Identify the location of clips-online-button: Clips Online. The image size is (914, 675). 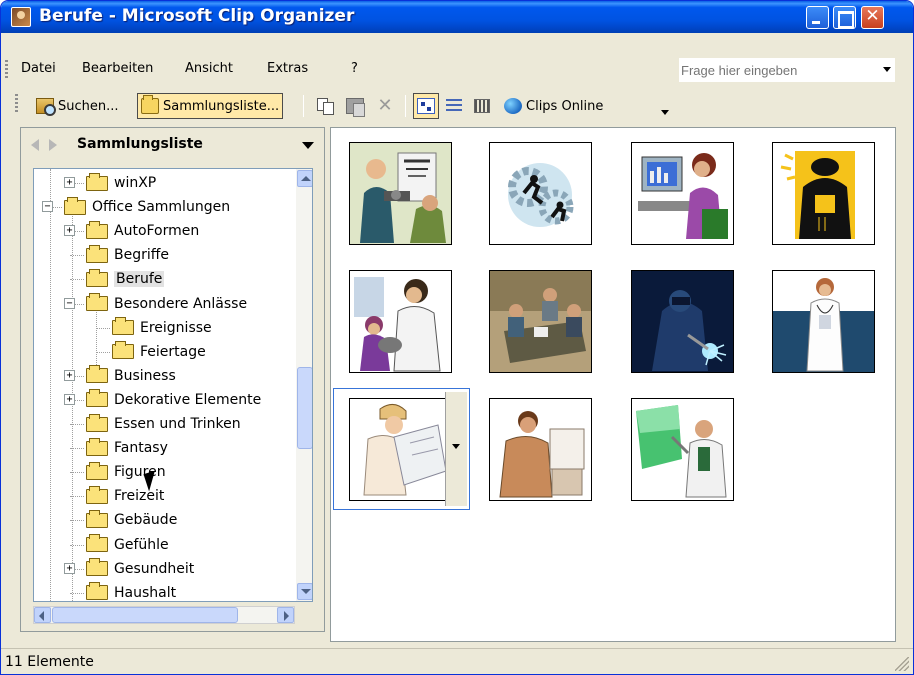
(553, 106).